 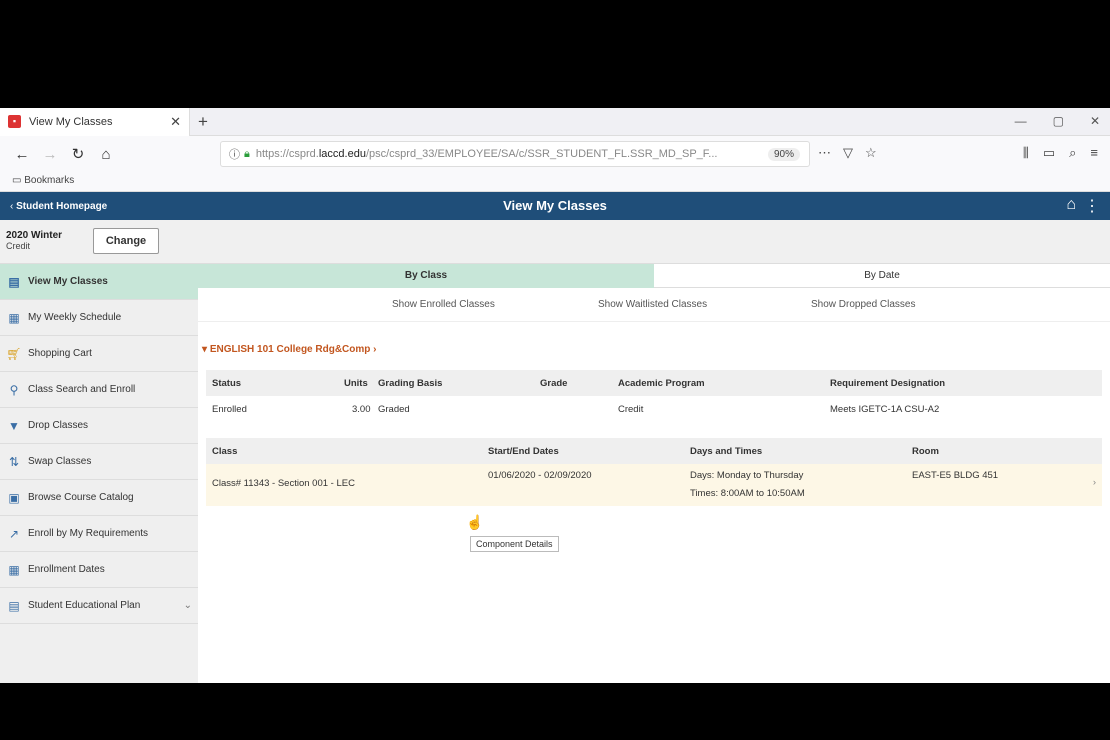 I want to click on url-domain: laccd.edu, so click(x=342, y=154).